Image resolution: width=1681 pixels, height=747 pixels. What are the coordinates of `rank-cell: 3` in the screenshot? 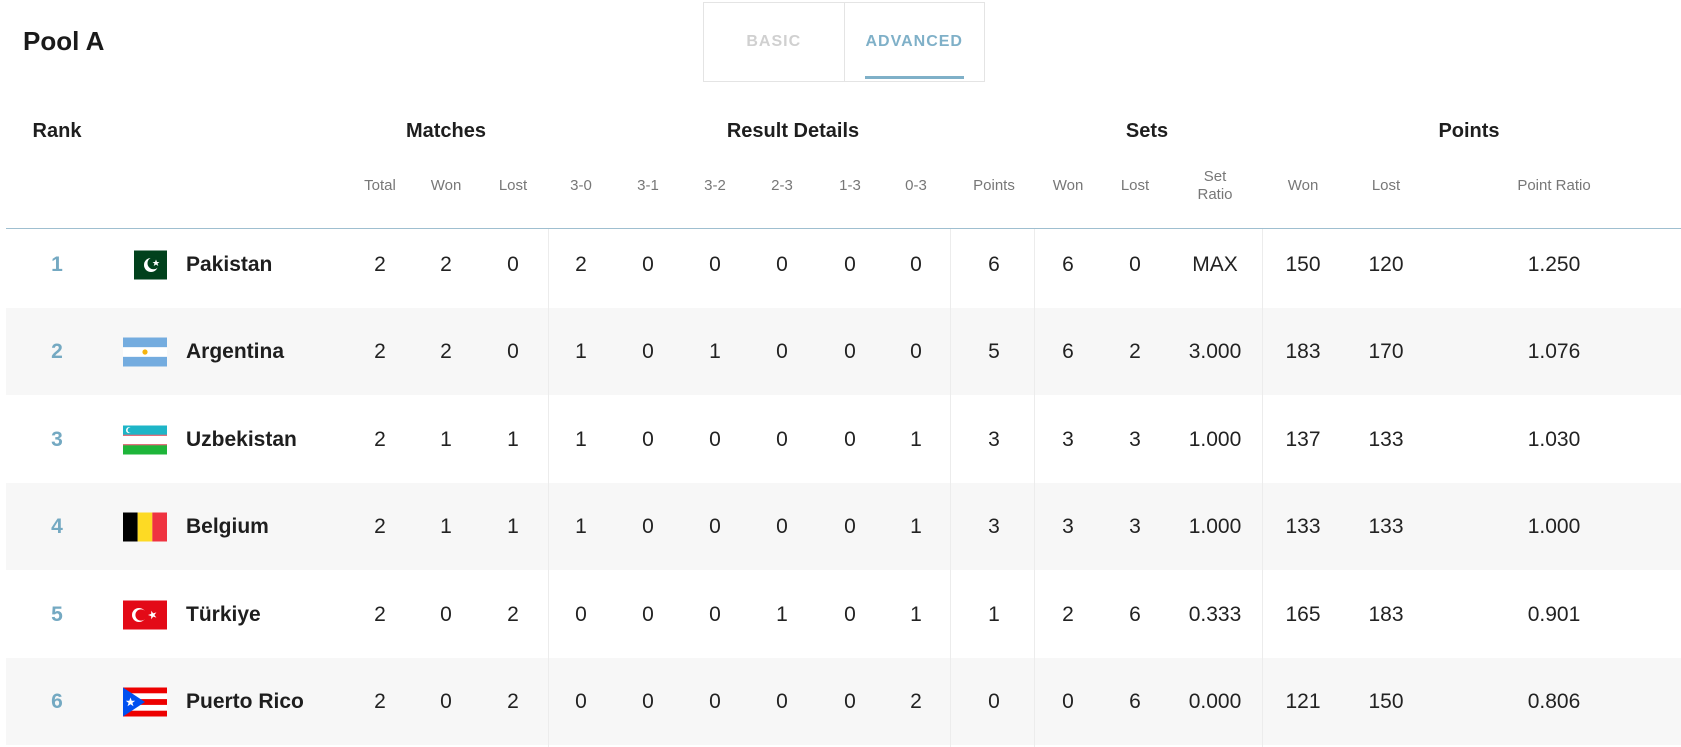 It's located at (57, 439).